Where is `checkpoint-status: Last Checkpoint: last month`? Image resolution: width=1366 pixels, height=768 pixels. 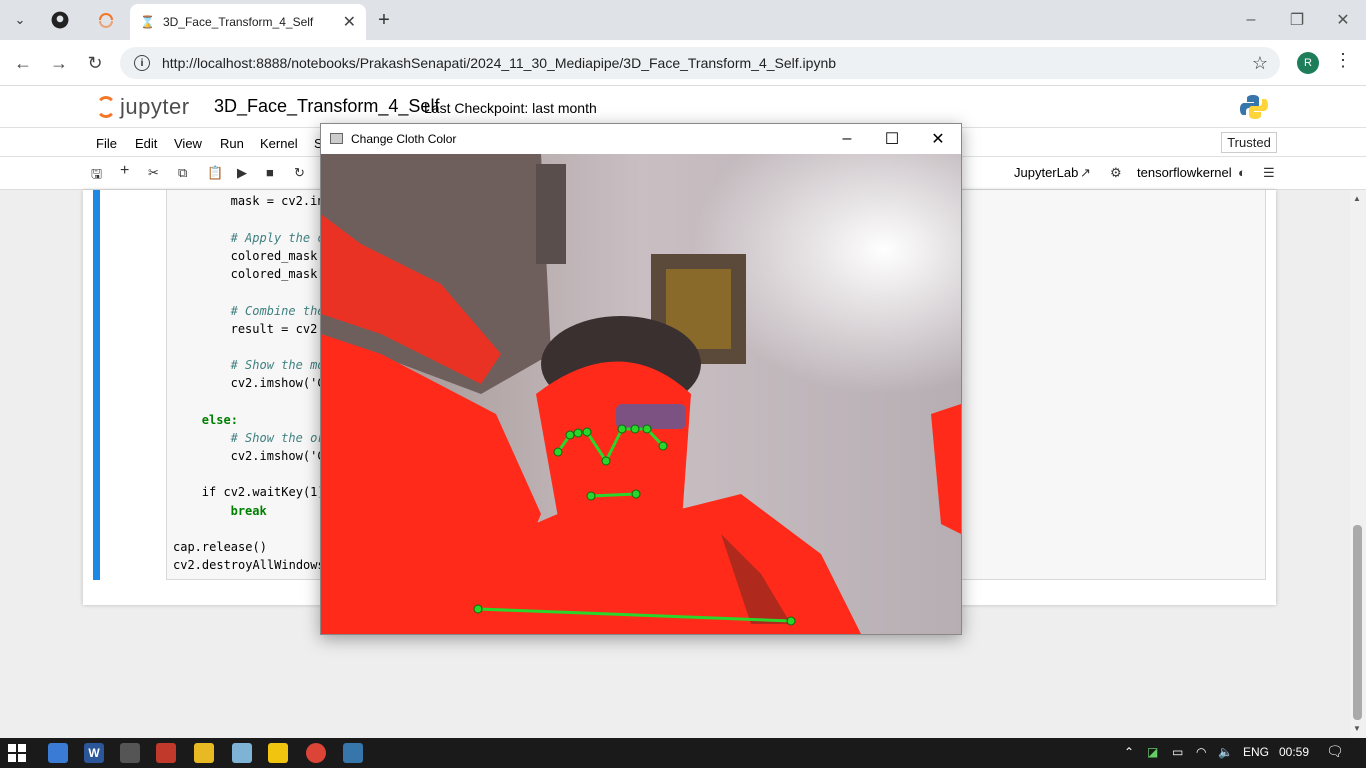 checkpoint-status: Last Checkpoint: last month is located at coordinates (510, 108).